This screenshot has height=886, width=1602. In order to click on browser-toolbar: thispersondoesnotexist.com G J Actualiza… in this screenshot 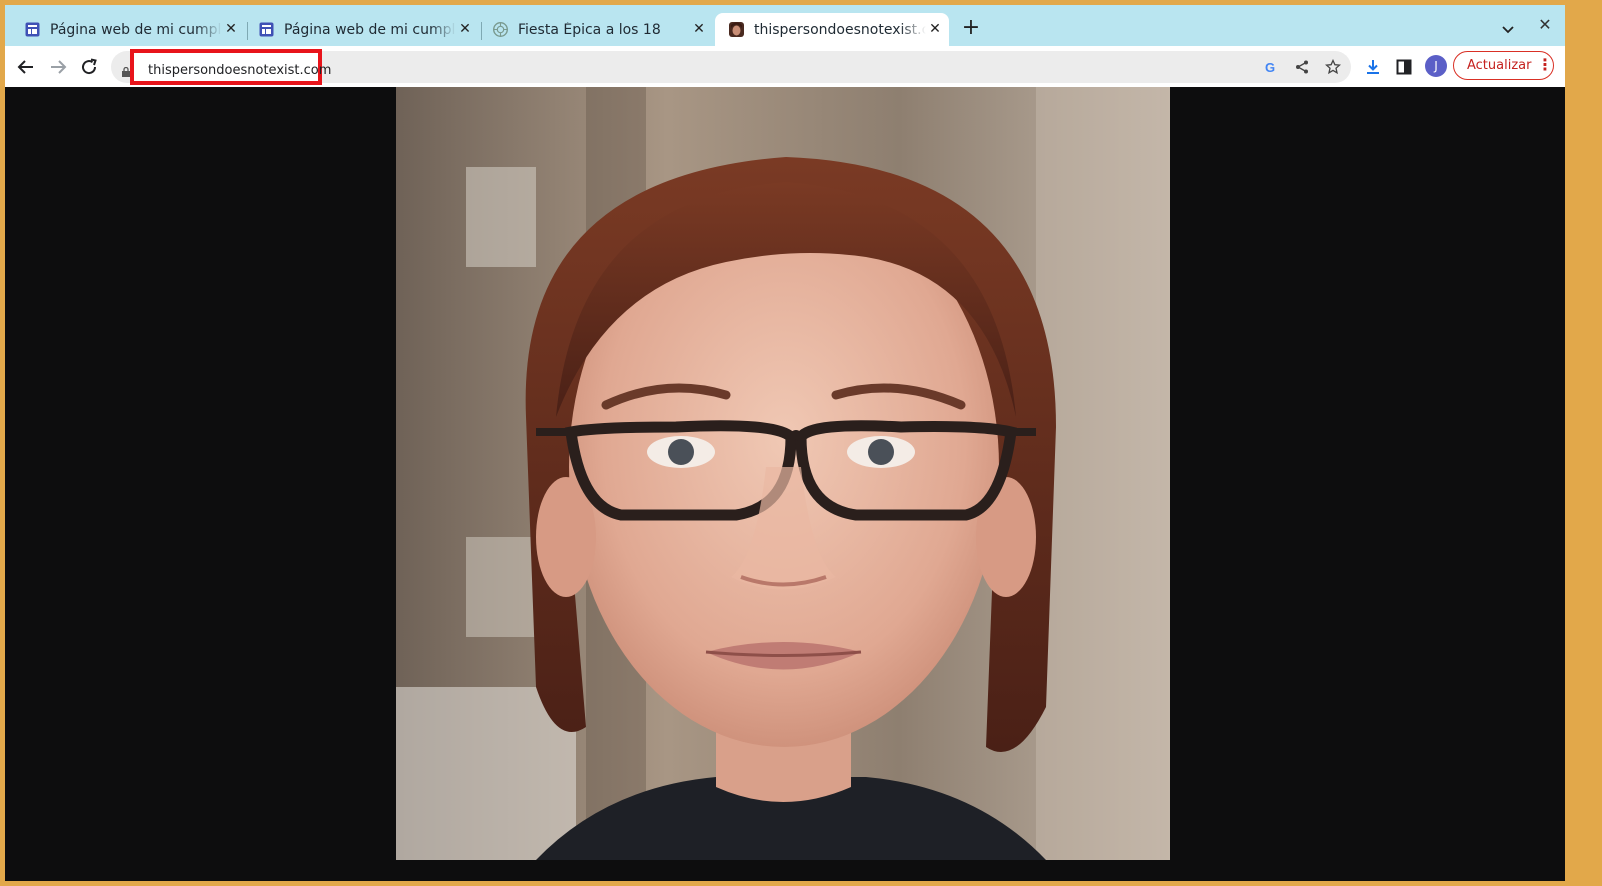, I will do `click(785, 66)`.